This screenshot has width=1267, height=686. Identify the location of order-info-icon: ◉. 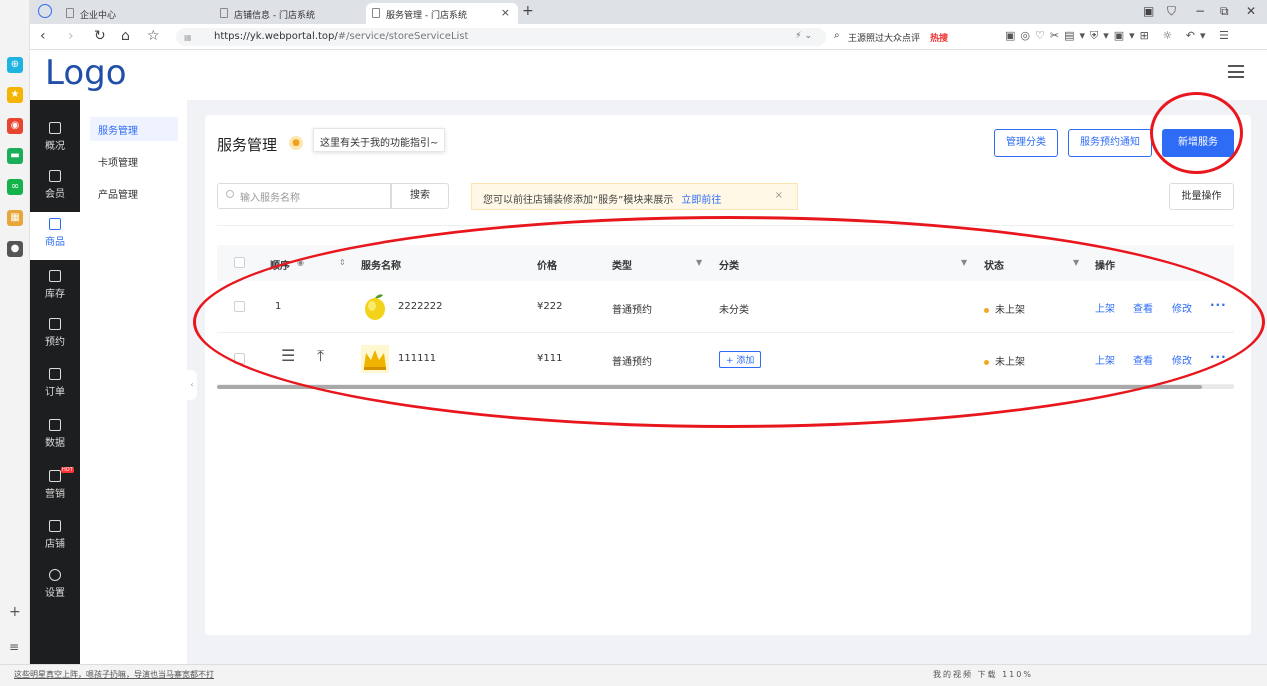
(300, 262).